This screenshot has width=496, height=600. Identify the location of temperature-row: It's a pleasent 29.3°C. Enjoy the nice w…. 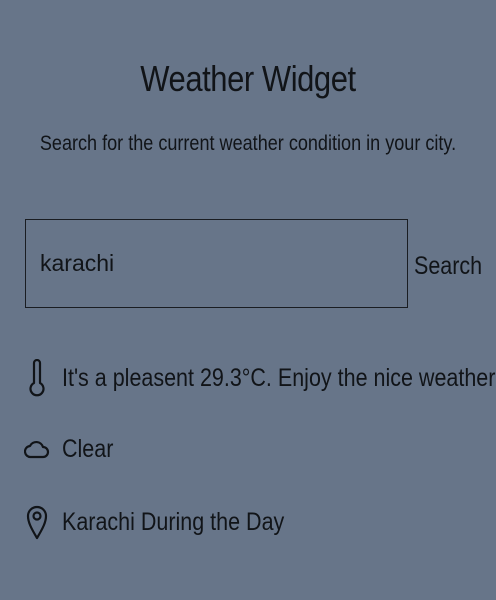
(260, 378).